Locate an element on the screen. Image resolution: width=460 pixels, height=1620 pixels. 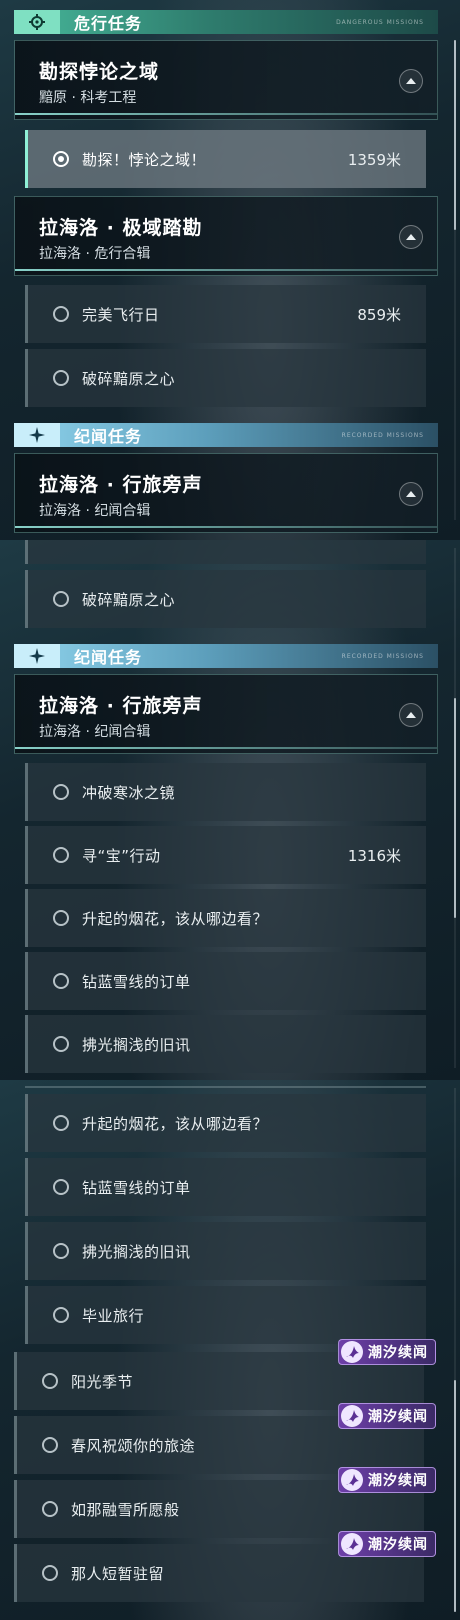
quest-item: 毕业旅行 is located at coordinates (225, 1315).